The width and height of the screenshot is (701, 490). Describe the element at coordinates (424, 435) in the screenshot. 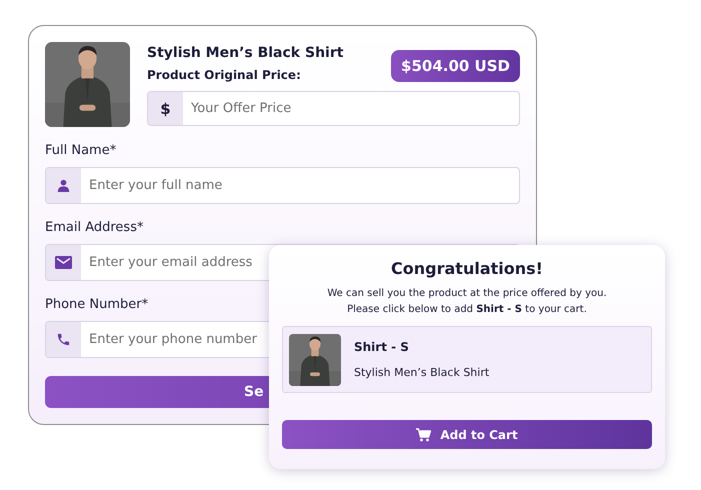

I see `cart-icon` at that location.